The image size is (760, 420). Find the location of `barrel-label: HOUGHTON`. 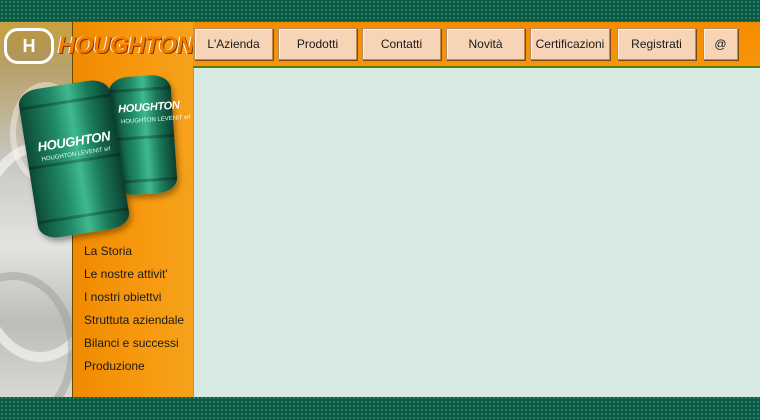

barrel-label: HOUGHTON is located at coordinates (149, 107).